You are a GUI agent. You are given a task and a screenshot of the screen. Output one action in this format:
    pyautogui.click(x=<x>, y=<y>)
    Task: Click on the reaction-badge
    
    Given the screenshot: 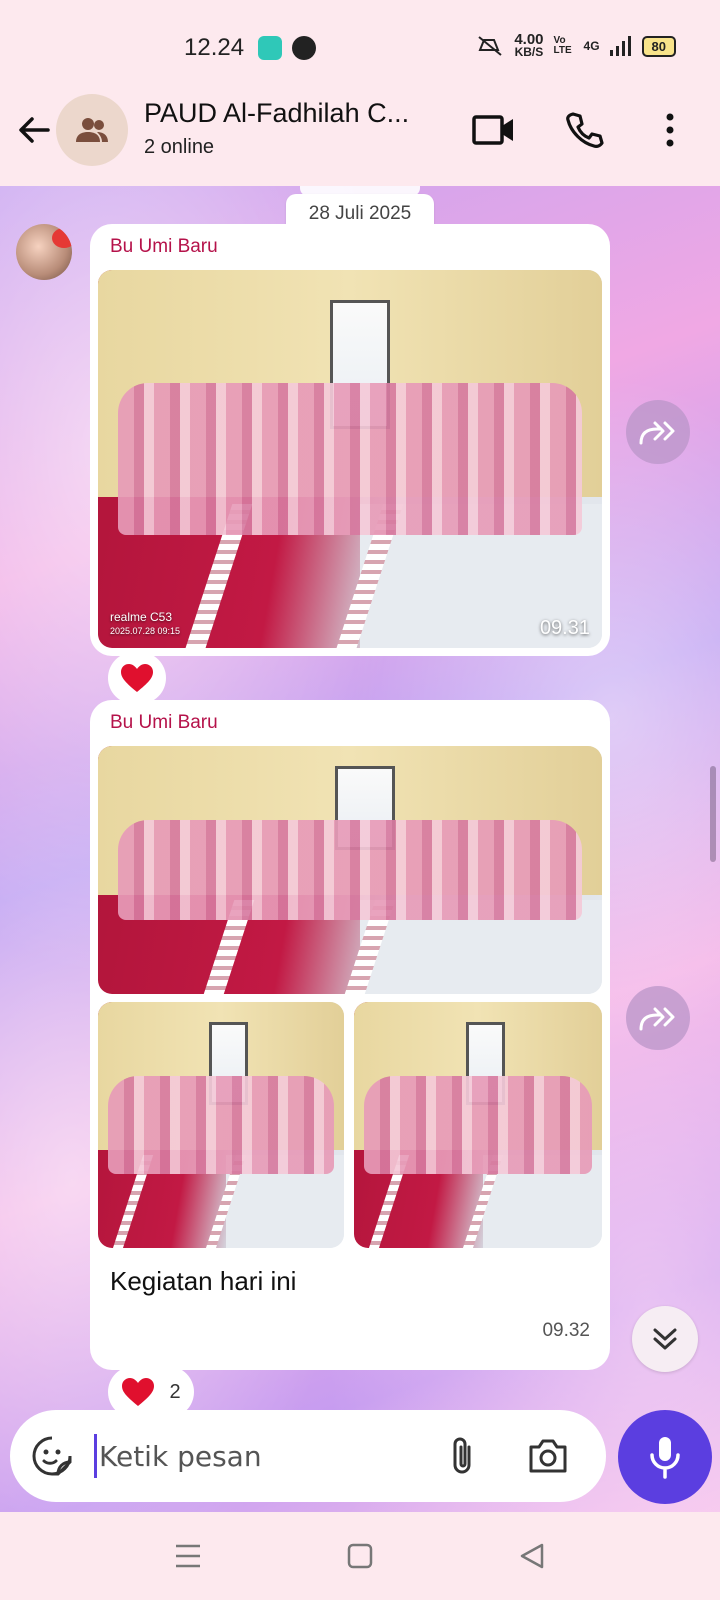 What is the action you would take?
    pyautogui.click(x=137, y=678)
    